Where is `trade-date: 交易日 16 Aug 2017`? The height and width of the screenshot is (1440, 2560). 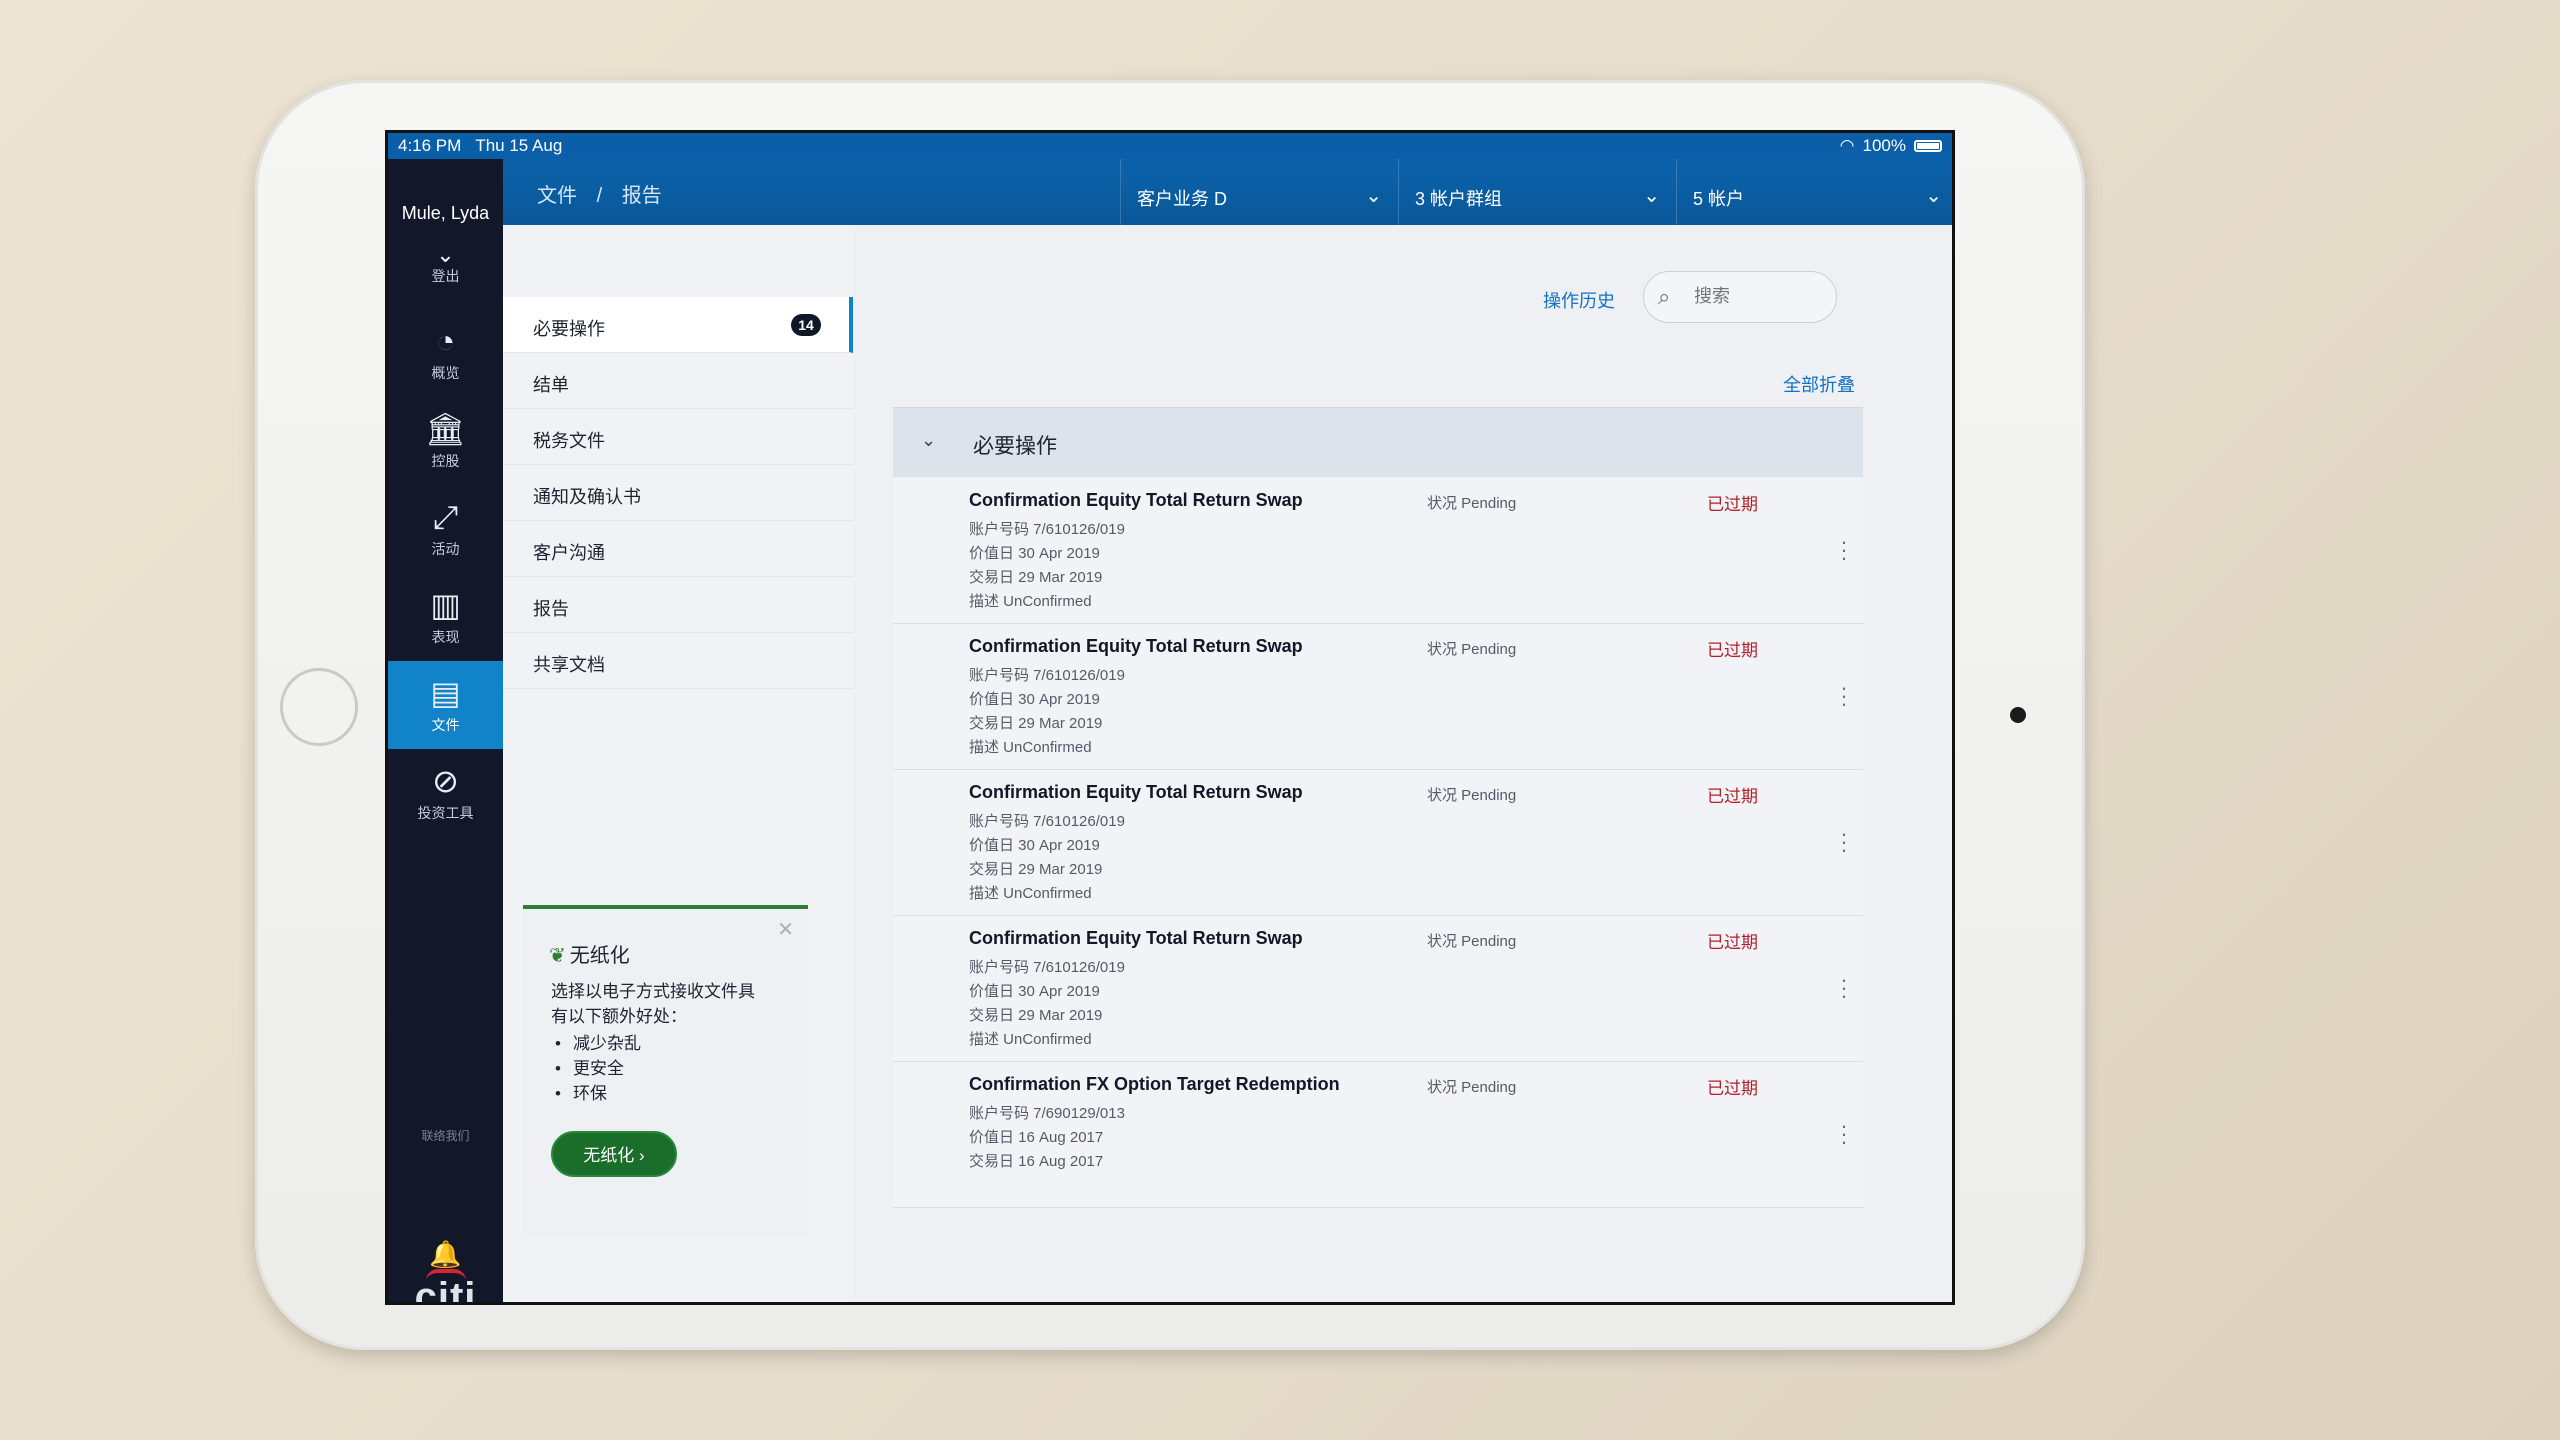 trade-date: 交易日 16 Aug 2017 is located at coordinates (1036, 1161).